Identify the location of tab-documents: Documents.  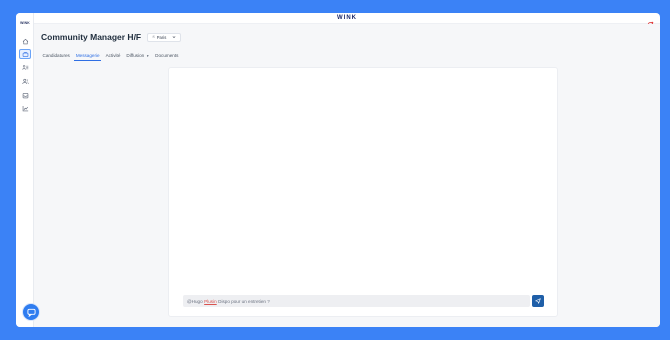
(167, 56).